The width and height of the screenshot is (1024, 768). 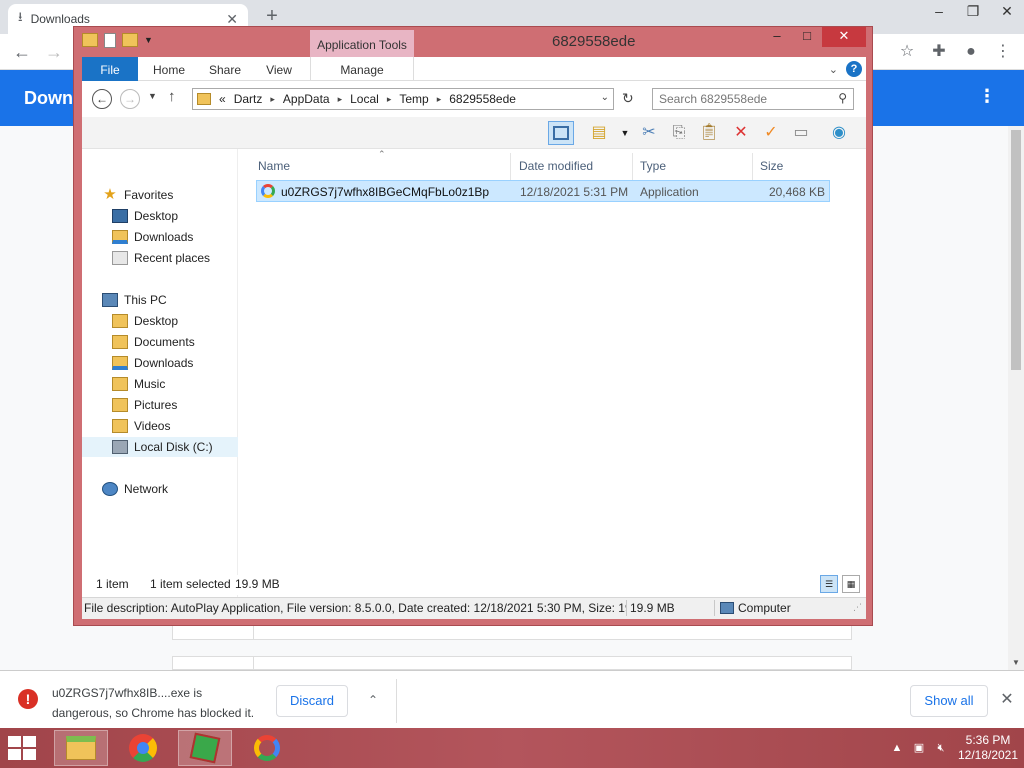 What do you see at coordinates (161, 258) in the screenshot?
I see `nav-recent-places: Recent places` at bounding box center [161, 258].